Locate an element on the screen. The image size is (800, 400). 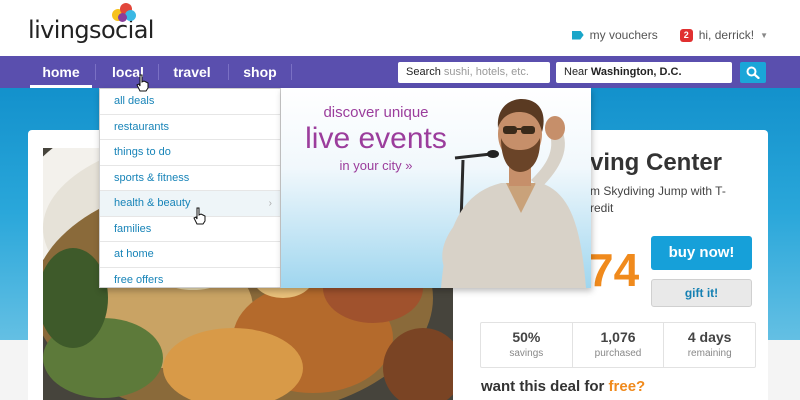
location-value: Washington, D.C. is located at coordinates (636, 72).